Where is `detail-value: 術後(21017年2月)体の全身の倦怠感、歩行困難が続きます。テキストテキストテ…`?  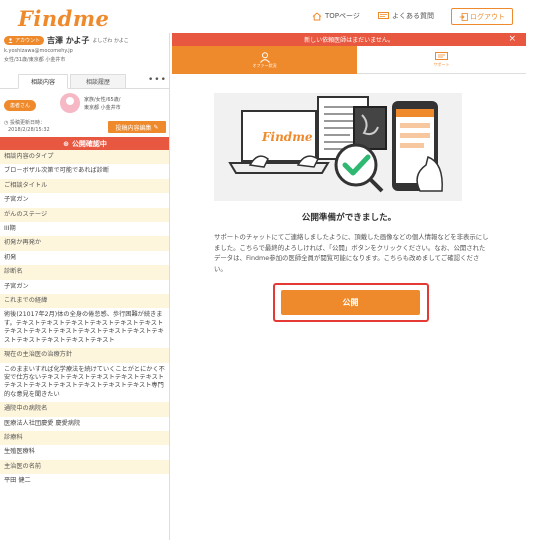
detail-value: 術後(21017年2月)体の全身の倦怠感、歩行困難が続きます。テキストテキストテ… is located at coordinates (84, 327).